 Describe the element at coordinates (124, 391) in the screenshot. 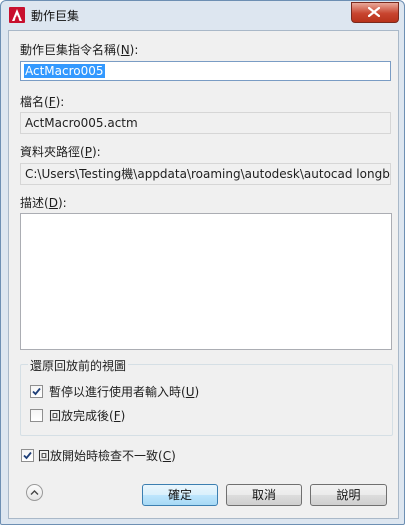

I see `pause-for-input-label: 暫停以進行使用者輸入時(U)` at that location.